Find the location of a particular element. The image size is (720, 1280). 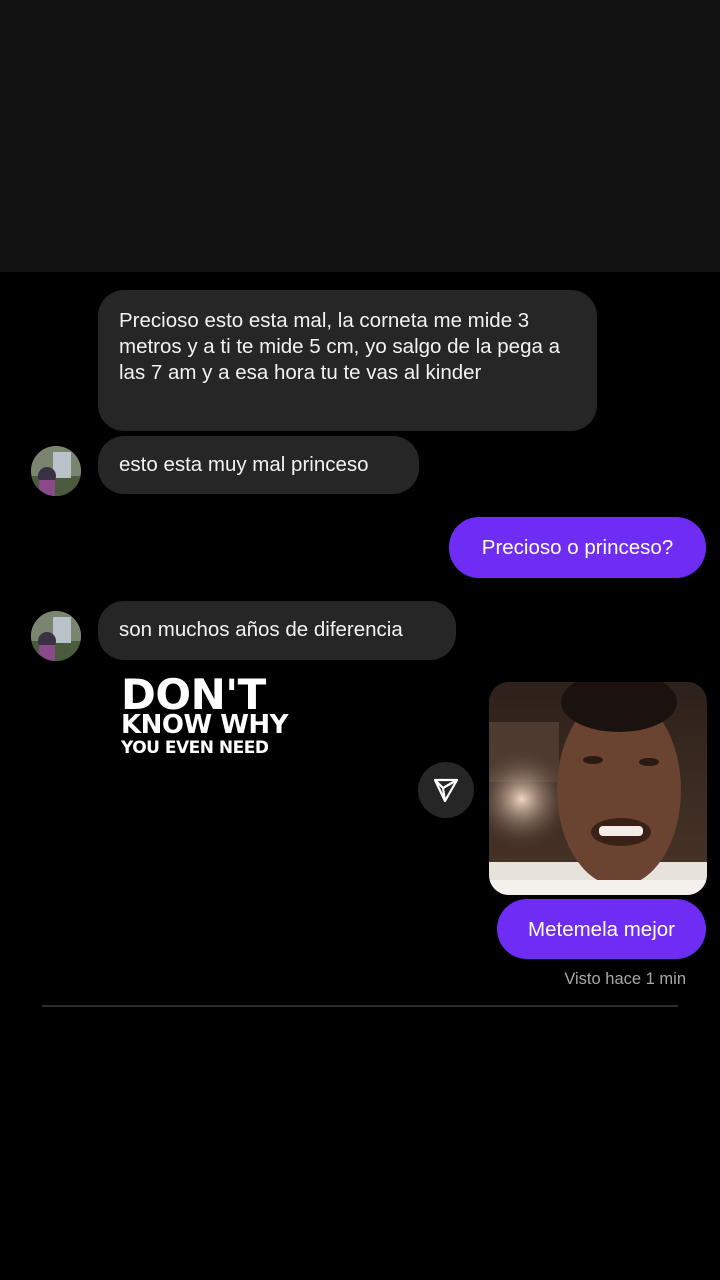

message-bubble-outgoing: Metemela mejor is located at coordinates (601, 929).